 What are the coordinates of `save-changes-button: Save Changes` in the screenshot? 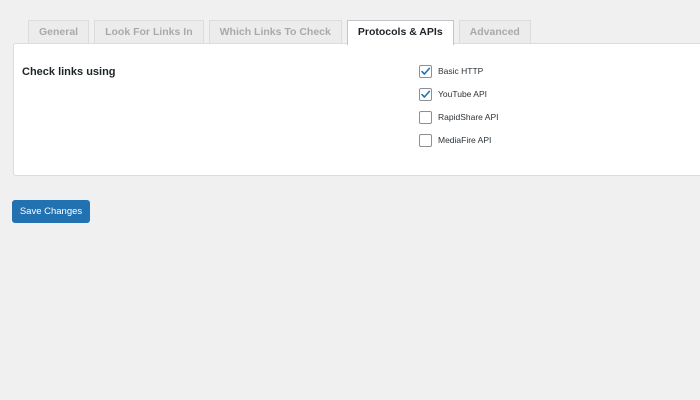 It's located at (51, 211).